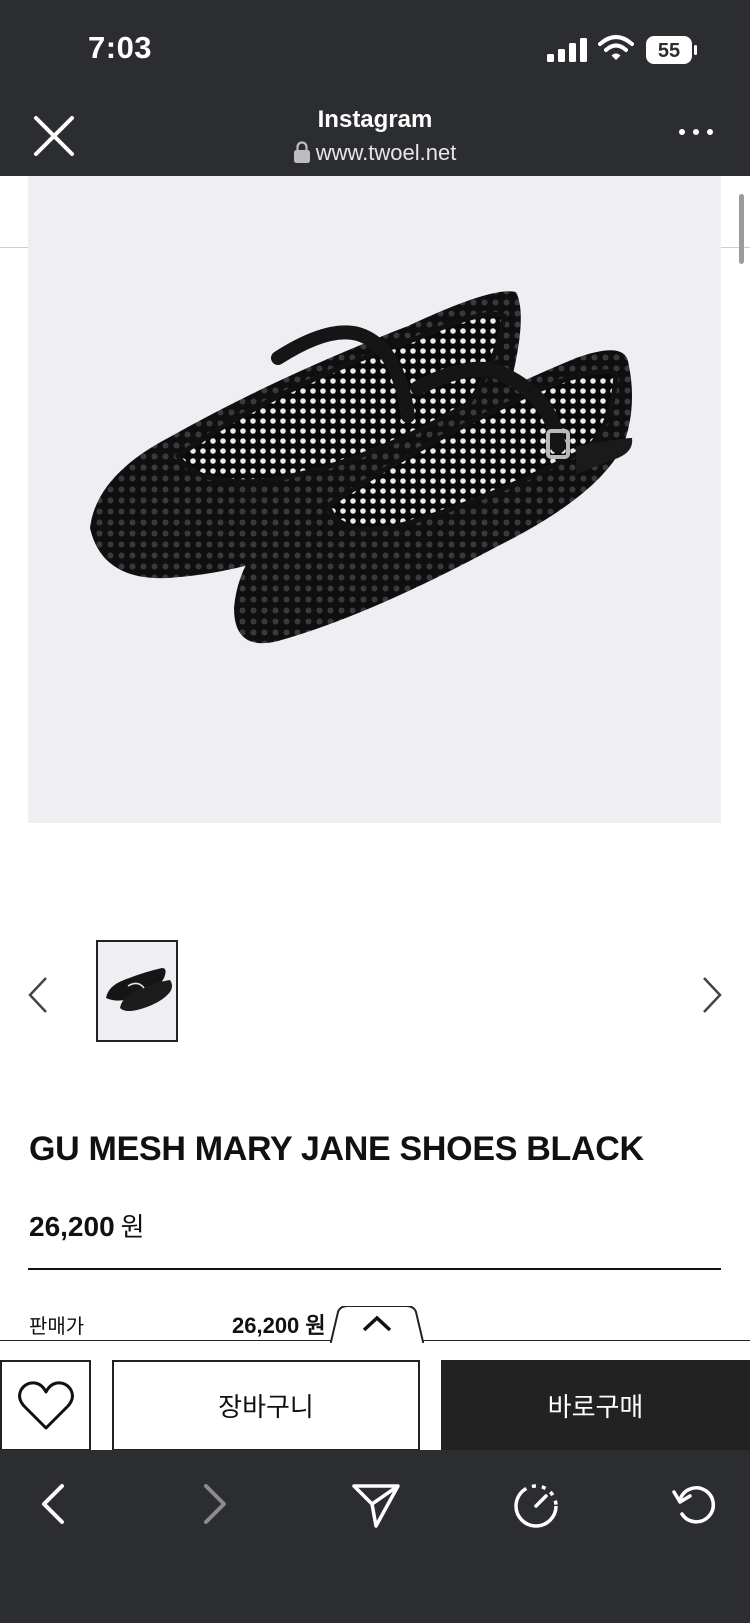  I want to click on browser-url: www.twoel.net, so click(375, 153).